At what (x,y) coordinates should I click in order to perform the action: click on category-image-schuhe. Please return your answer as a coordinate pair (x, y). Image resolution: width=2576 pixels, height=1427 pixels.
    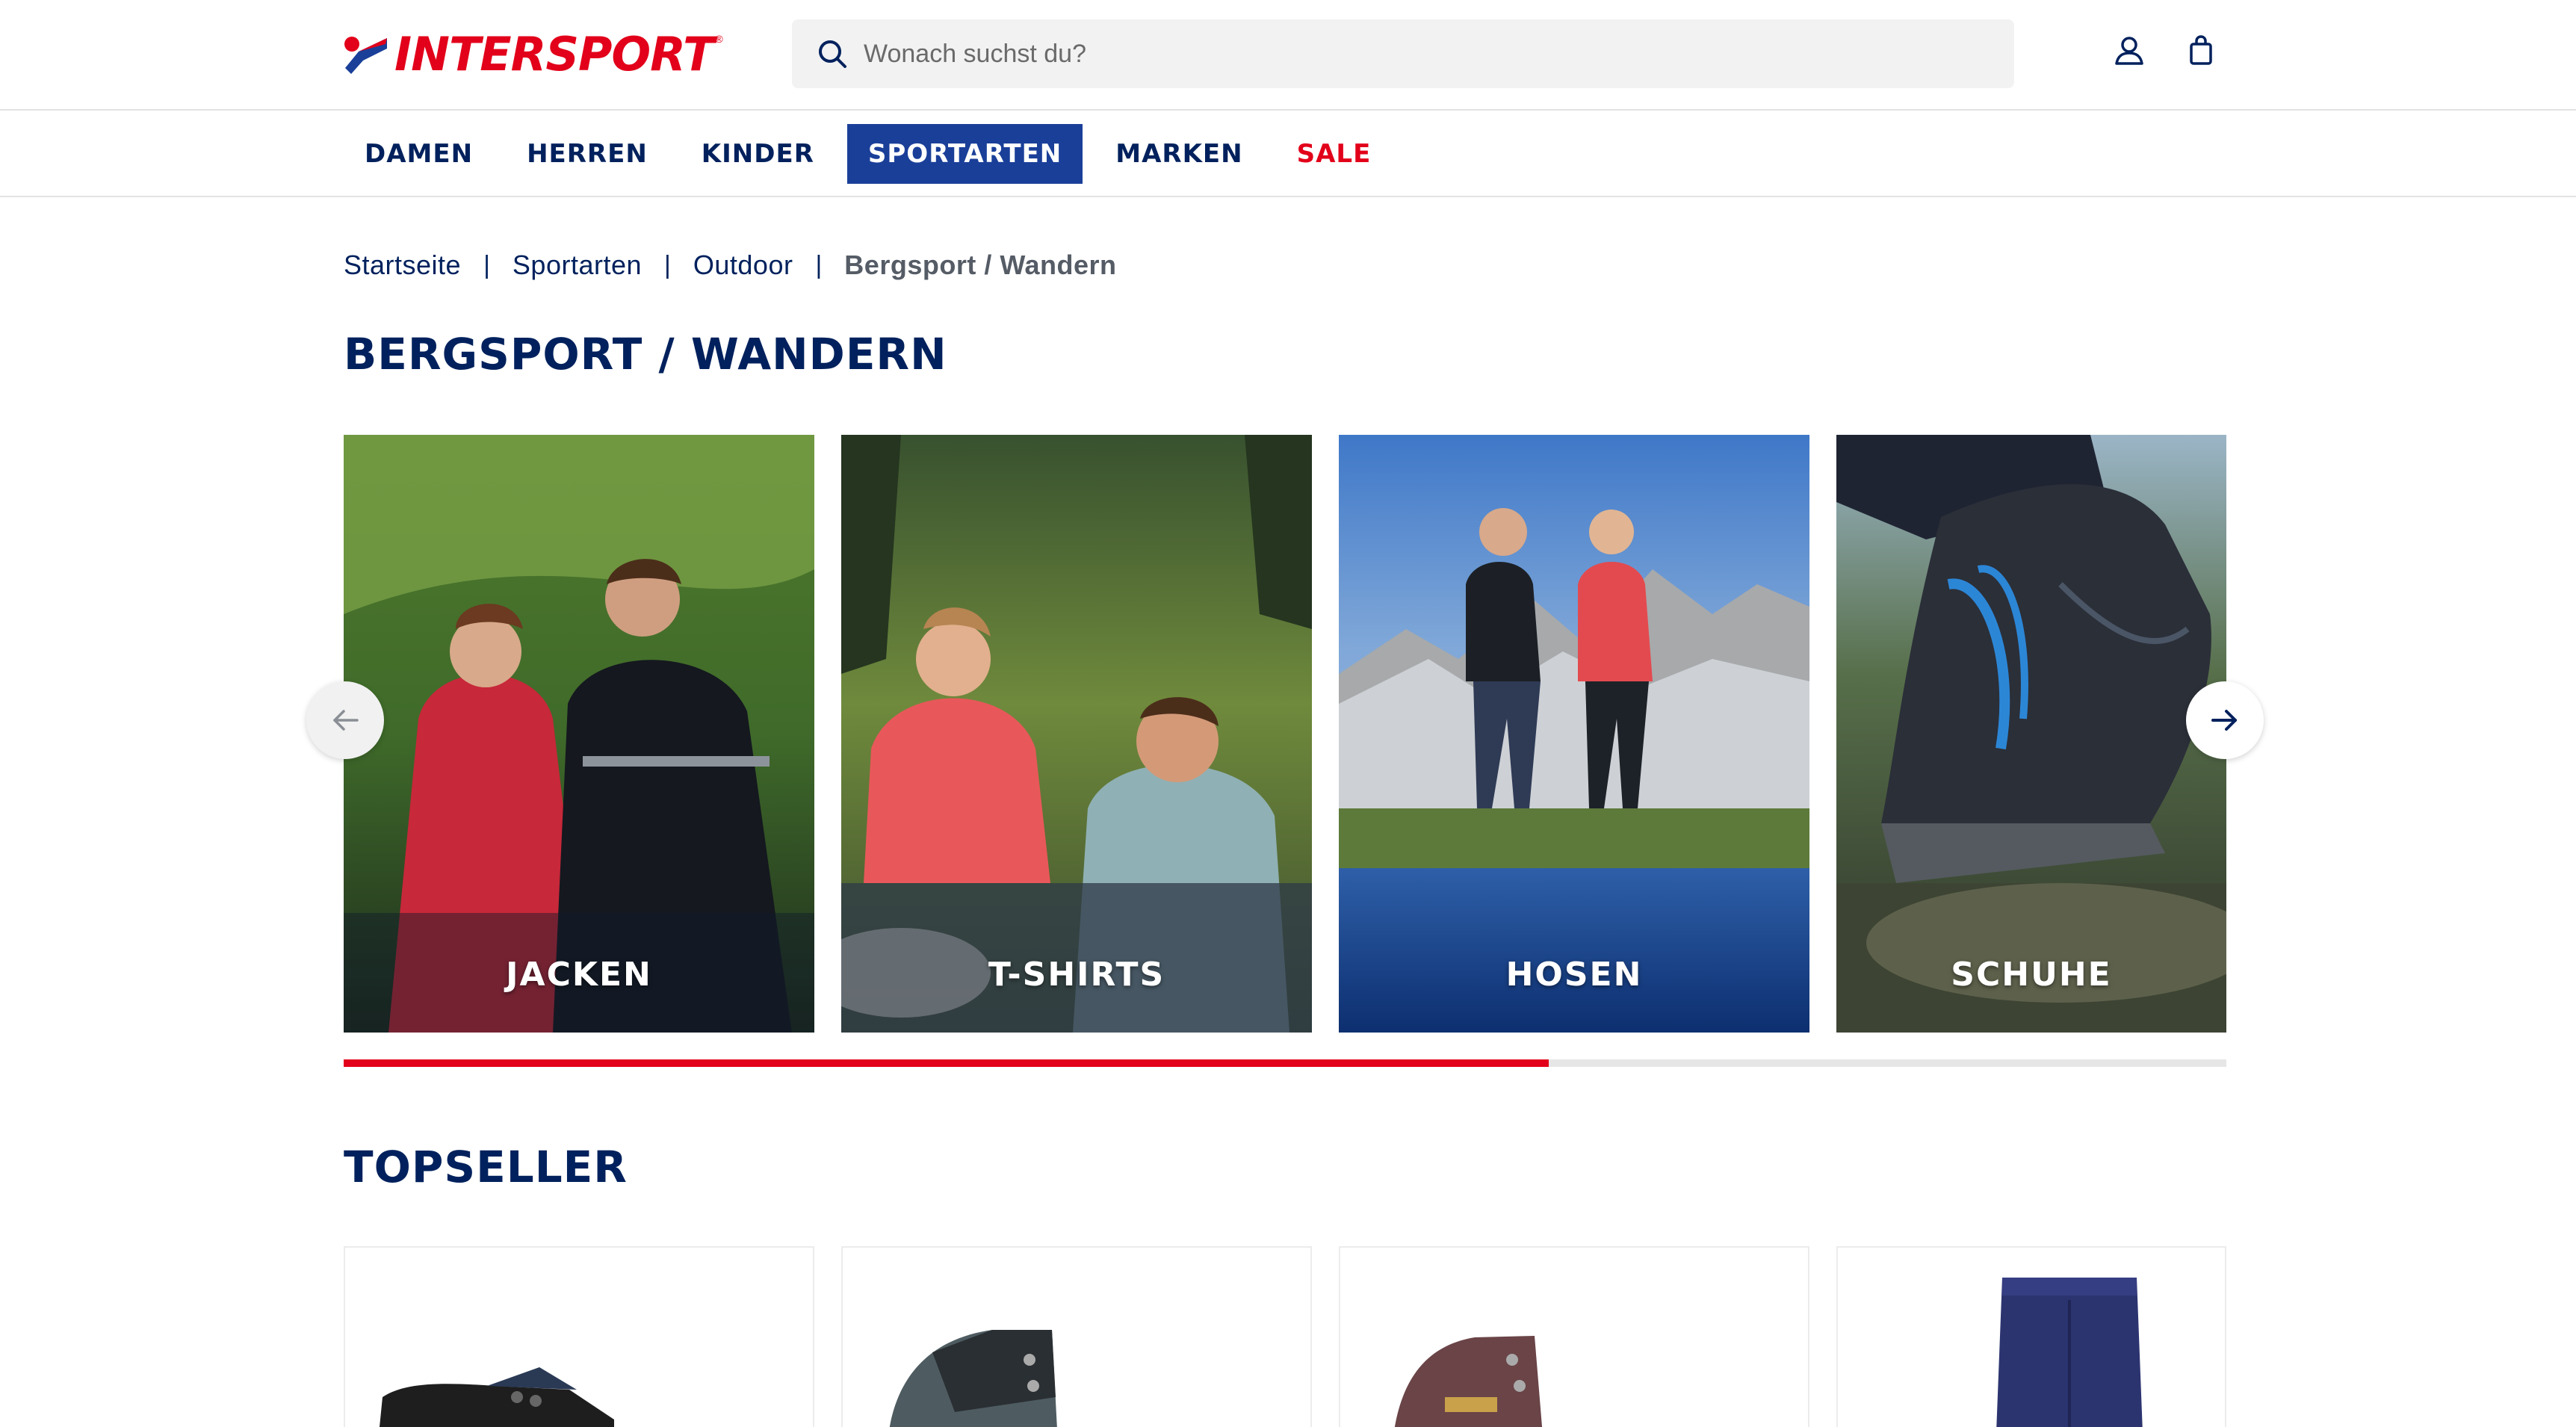
    Looking at the image, I should click on (2031, 734).